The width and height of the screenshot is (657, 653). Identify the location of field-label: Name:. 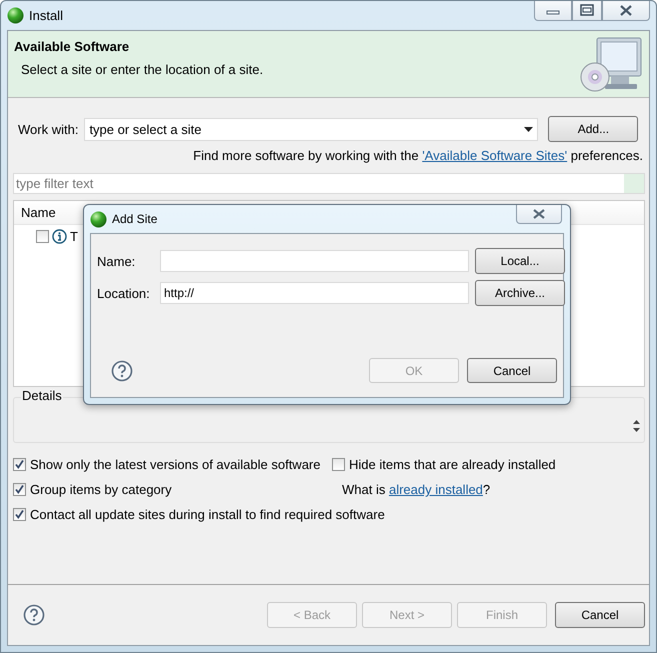
(116, 261).